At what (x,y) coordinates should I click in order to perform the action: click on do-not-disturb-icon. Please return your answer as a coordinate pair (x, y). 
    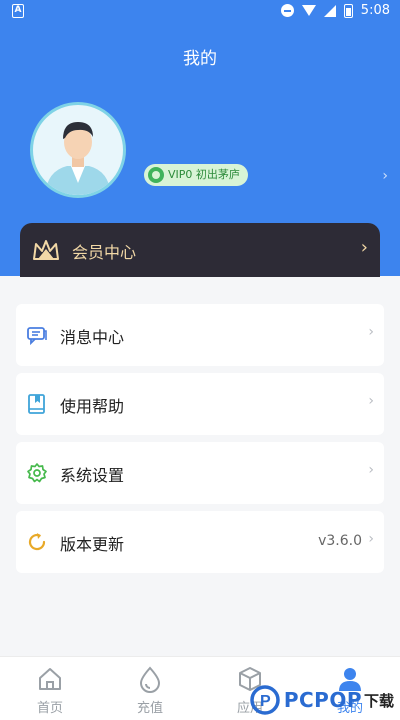
    Looking at the image, I should click on (287, 10).